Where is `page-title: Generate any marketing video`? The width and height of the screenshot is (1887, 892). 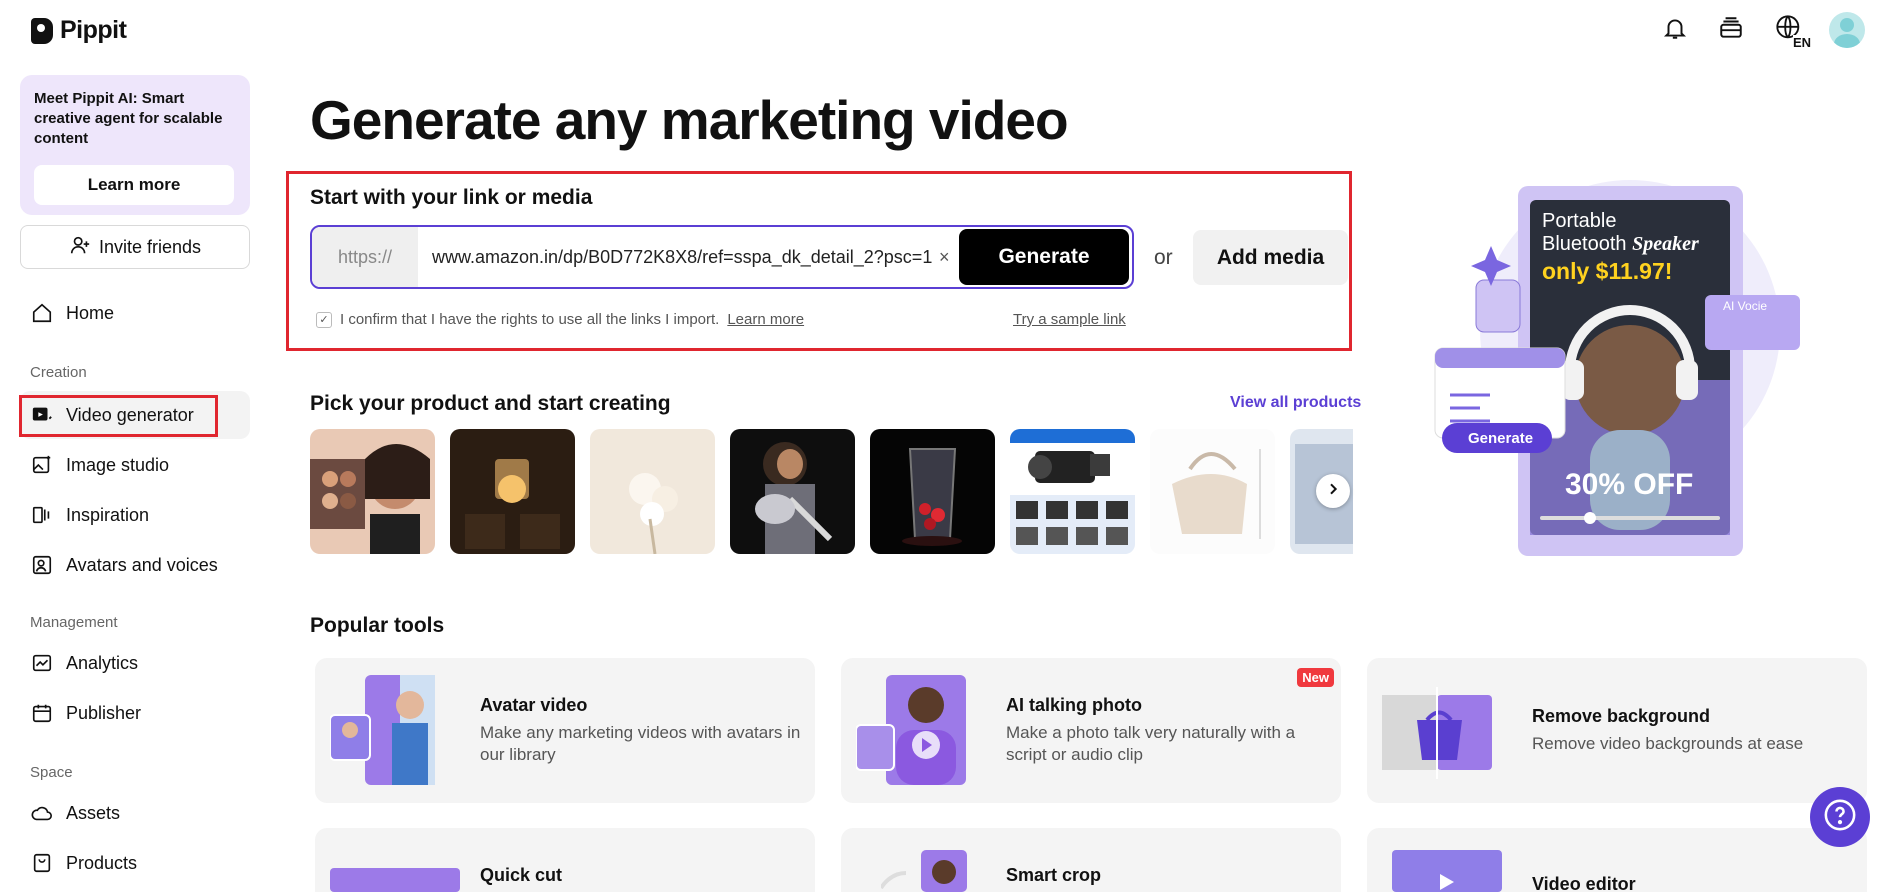 page-title: Generate any marketing video is located at coordinates (689, 120).